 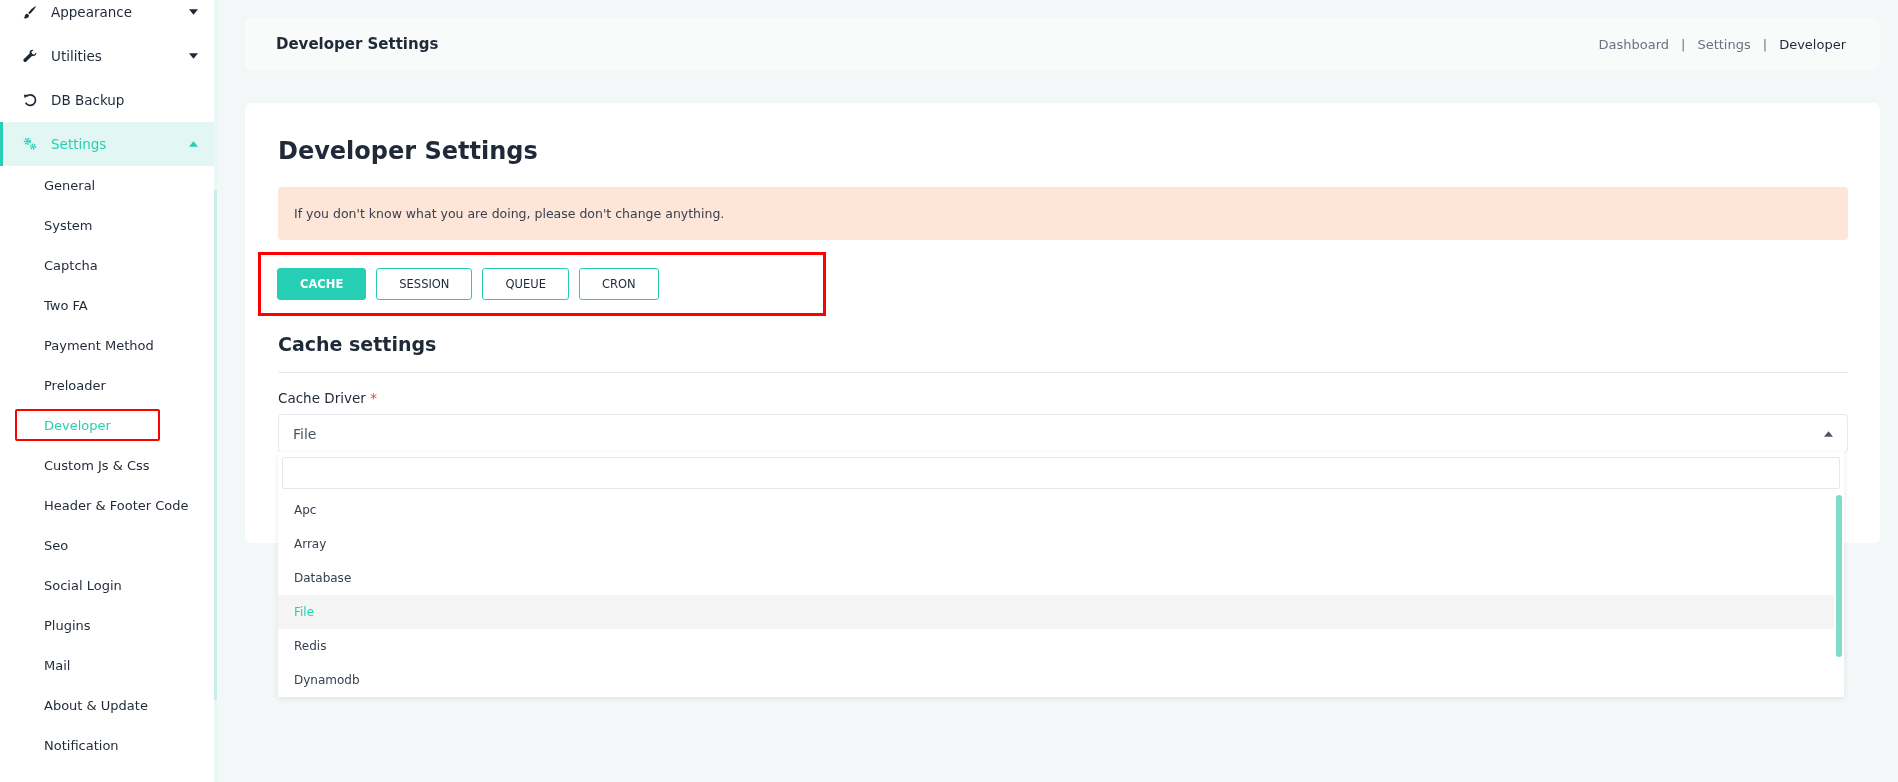 I want to click on sidebar-subitem: Notification, so click(x=81, y=745).